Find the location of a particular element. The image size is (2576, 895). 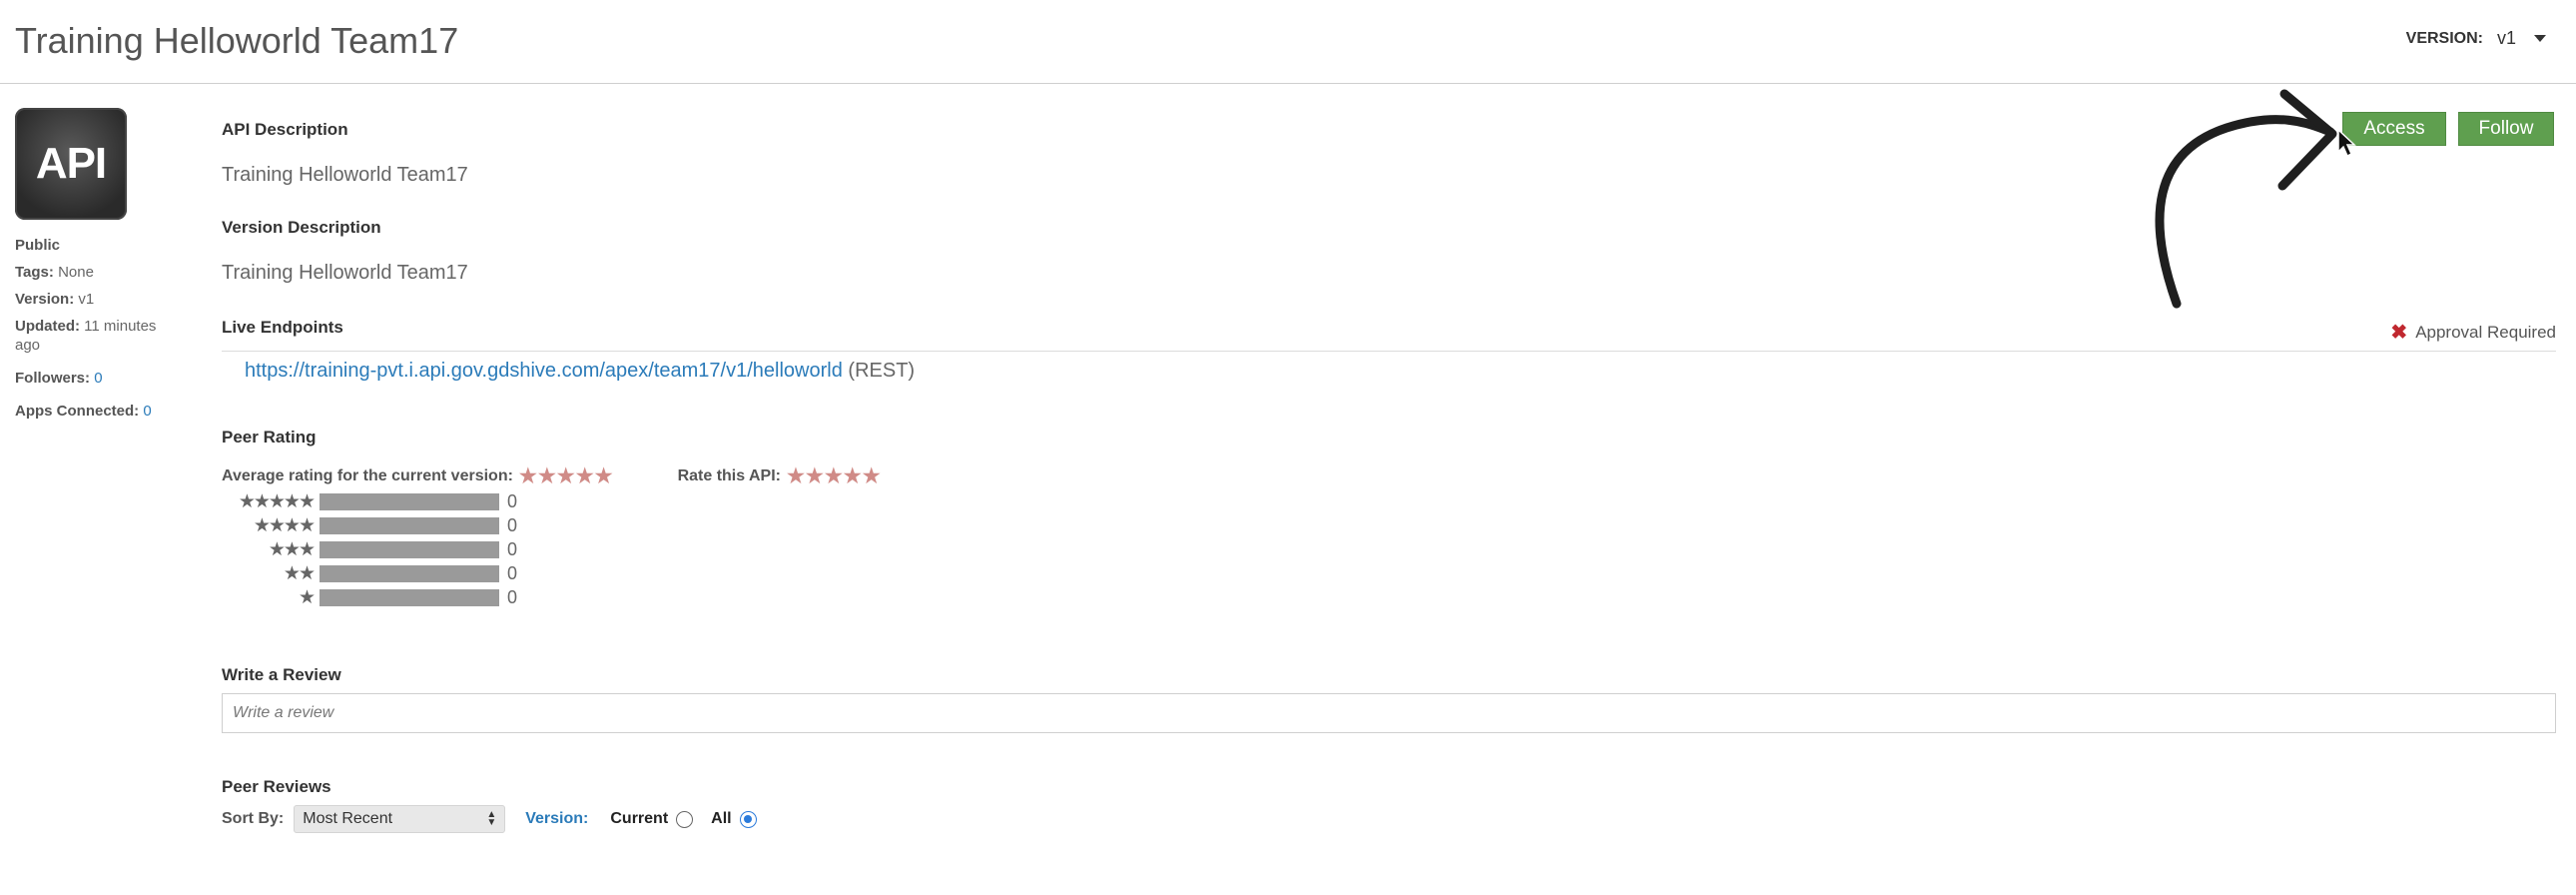

rating-row-5: ★★★★★ 0 is located at coordinates (369, 501).